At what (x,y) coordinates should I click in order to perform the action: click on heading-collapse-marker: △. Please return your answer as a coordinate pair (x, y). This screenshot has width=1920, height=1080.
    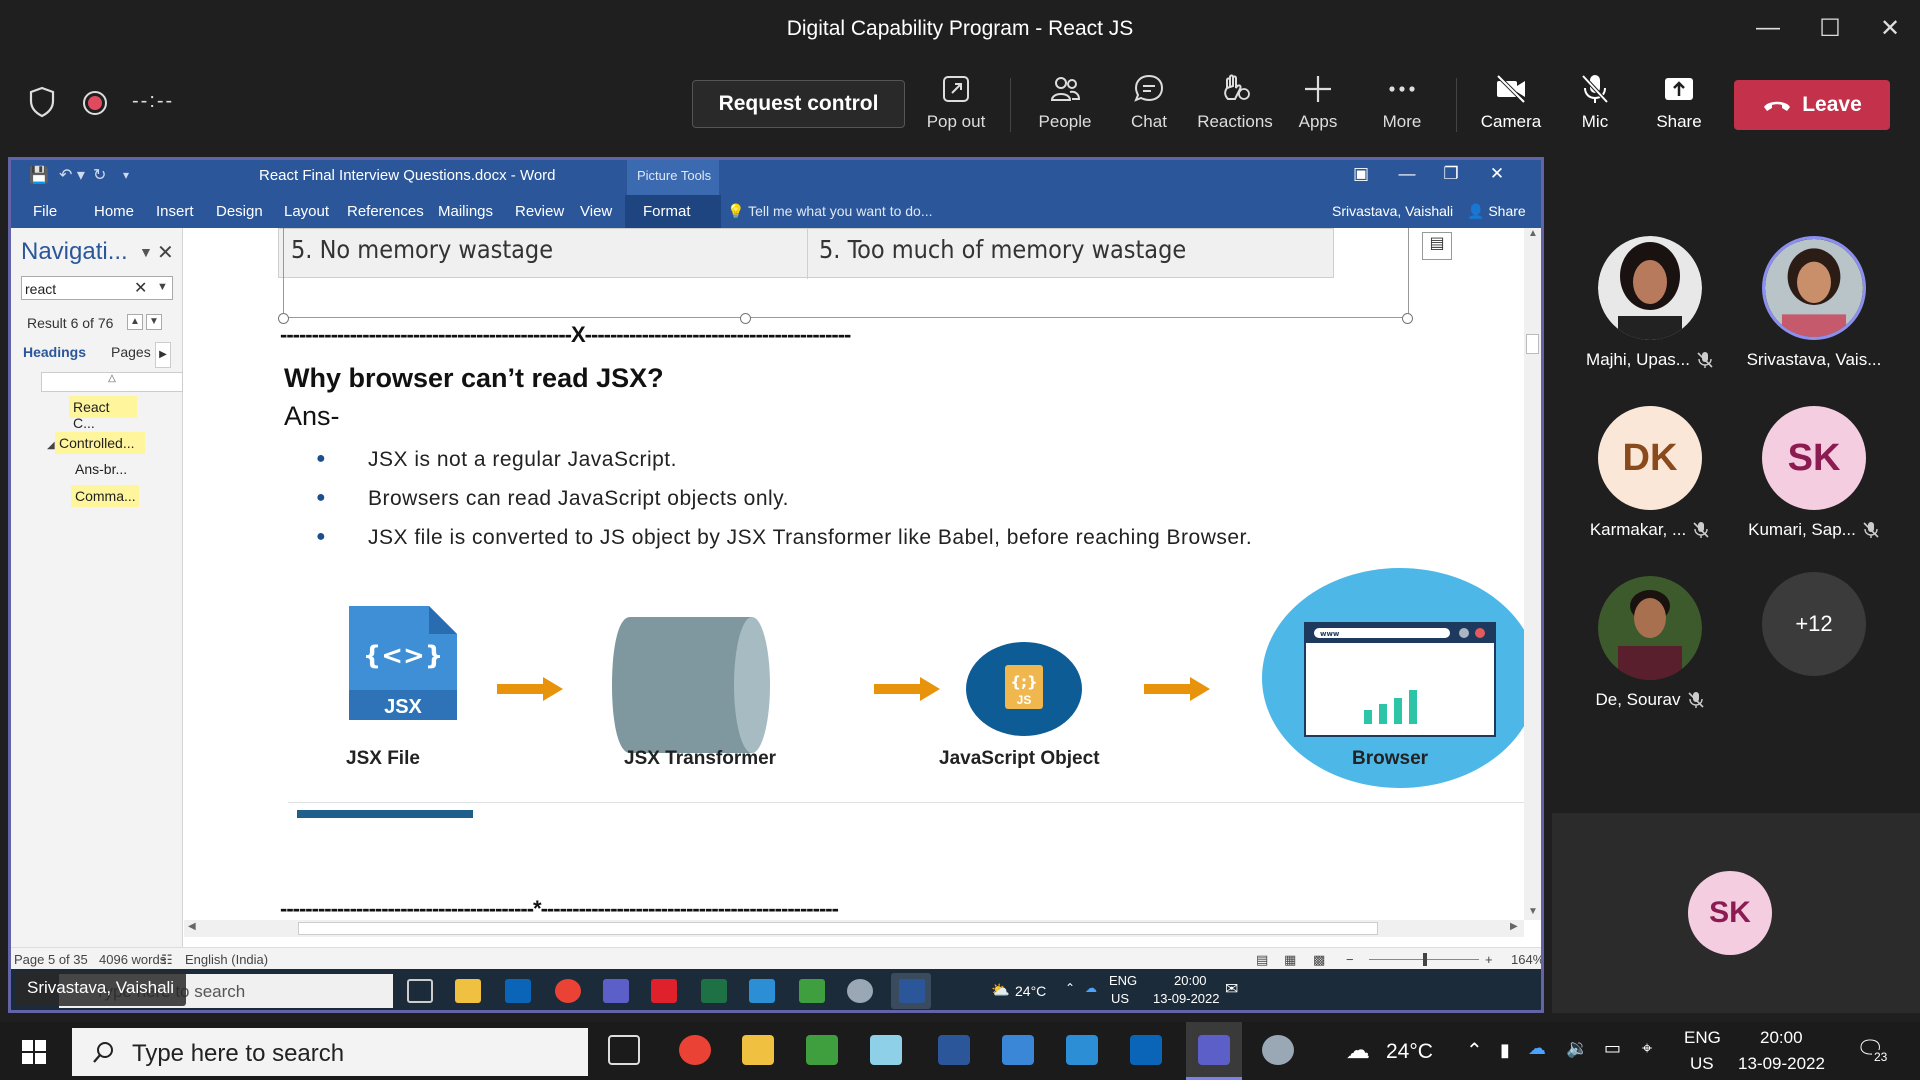
    Looking at the image, I should click on (112, 382).